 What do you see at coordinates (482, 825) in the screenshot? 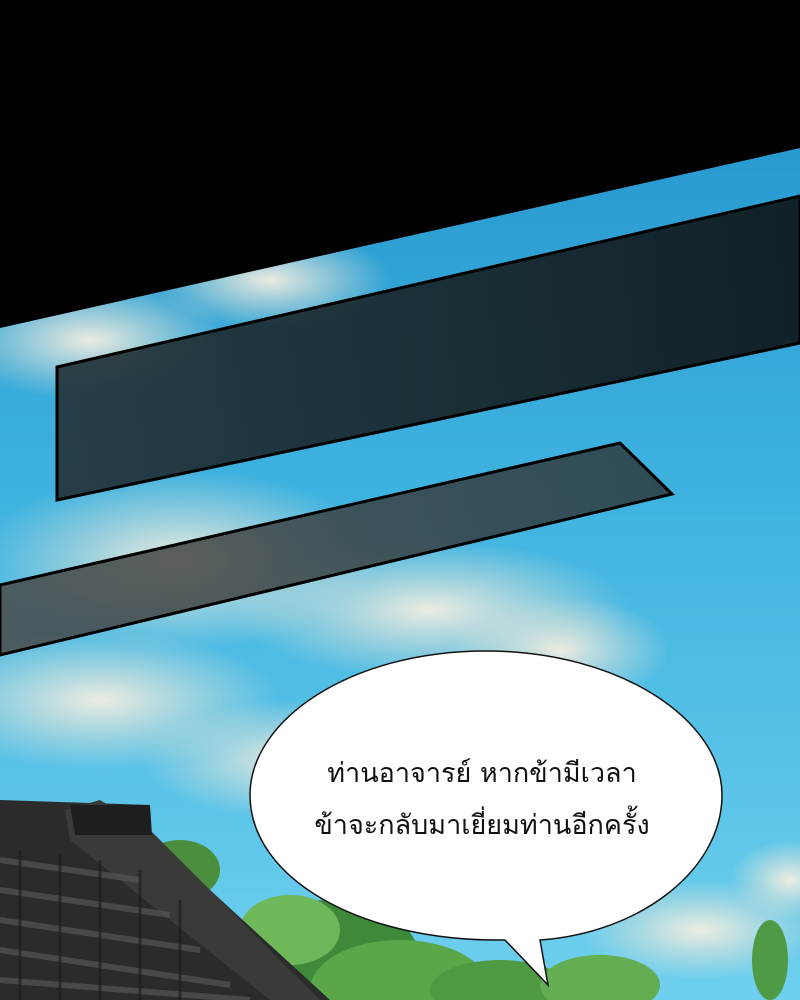
I see `speech-line-2: ข้าจะกลับมาเยี่ยมท่านอีกครั้ง` at bounding box center [482, 825].